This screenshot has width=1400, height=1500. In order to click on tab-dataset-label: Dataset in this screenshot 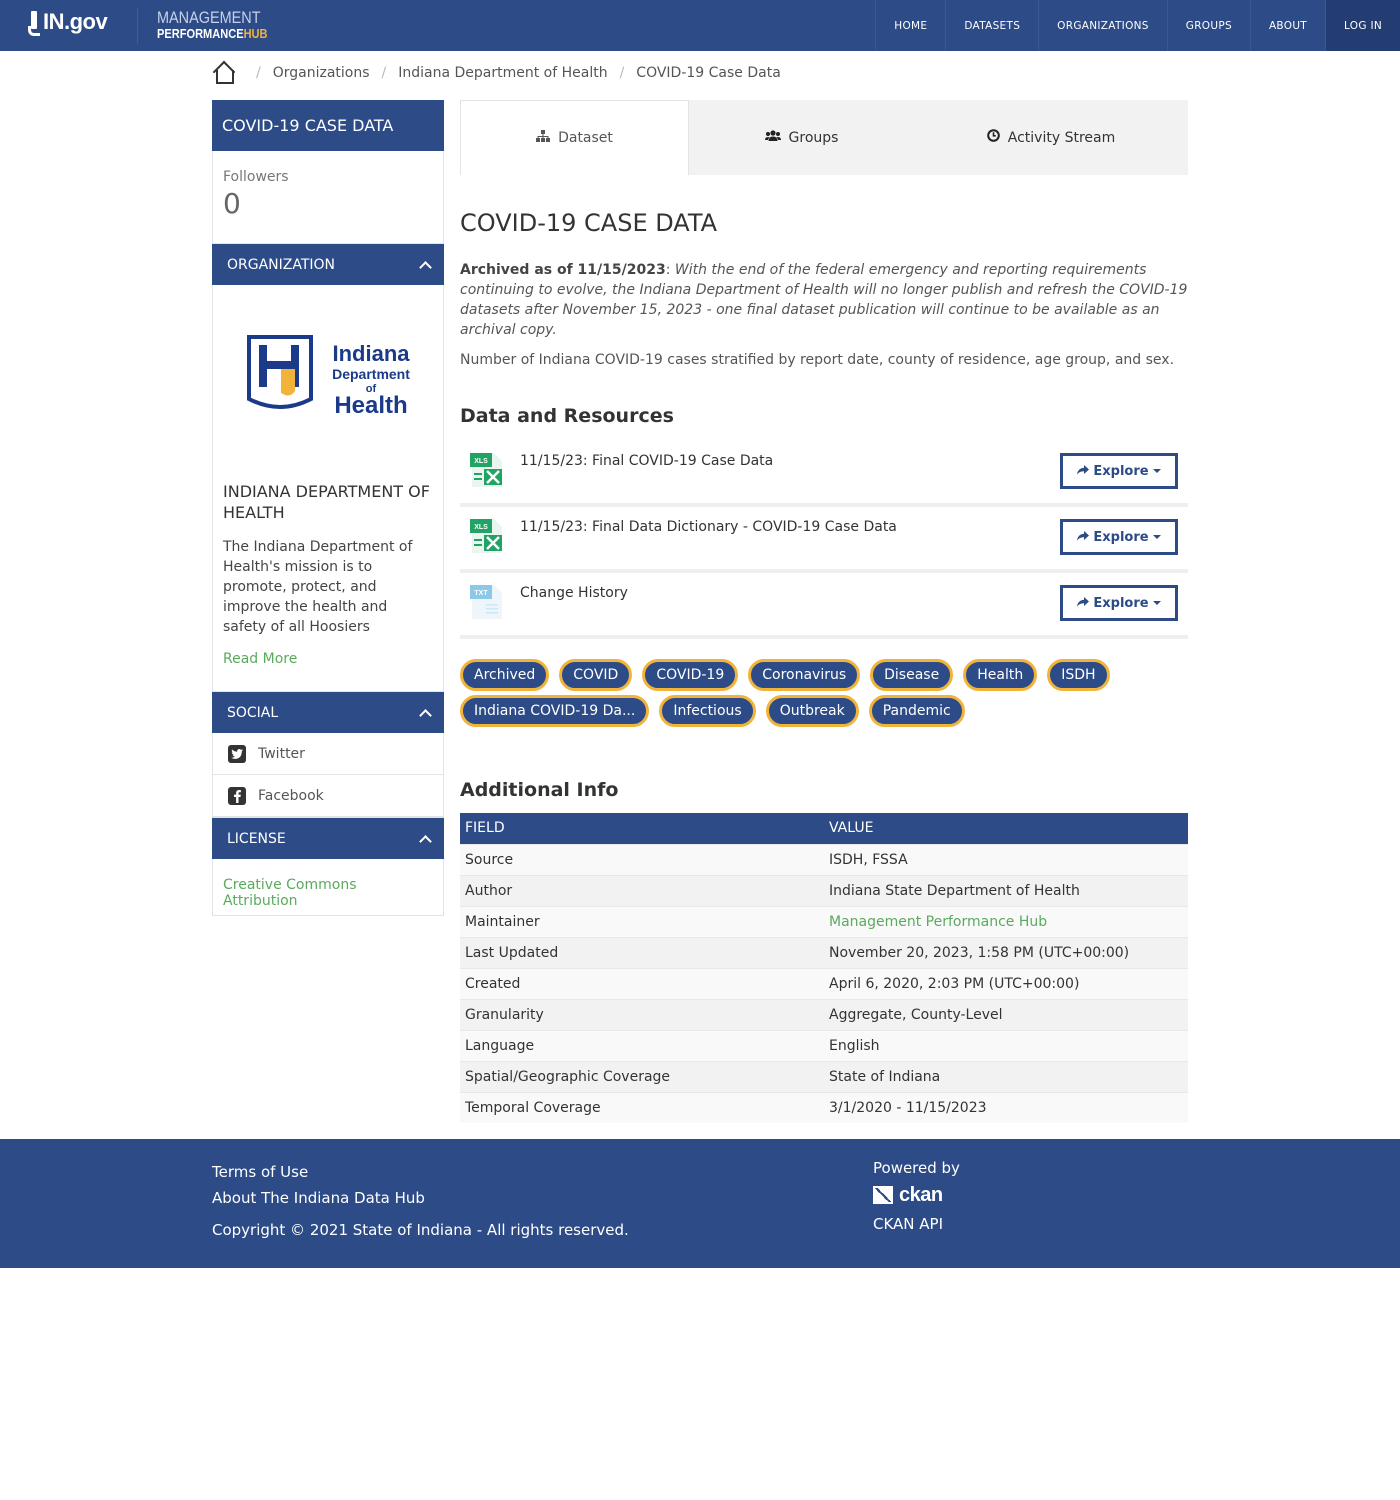, I will do `click(585, 138)`.